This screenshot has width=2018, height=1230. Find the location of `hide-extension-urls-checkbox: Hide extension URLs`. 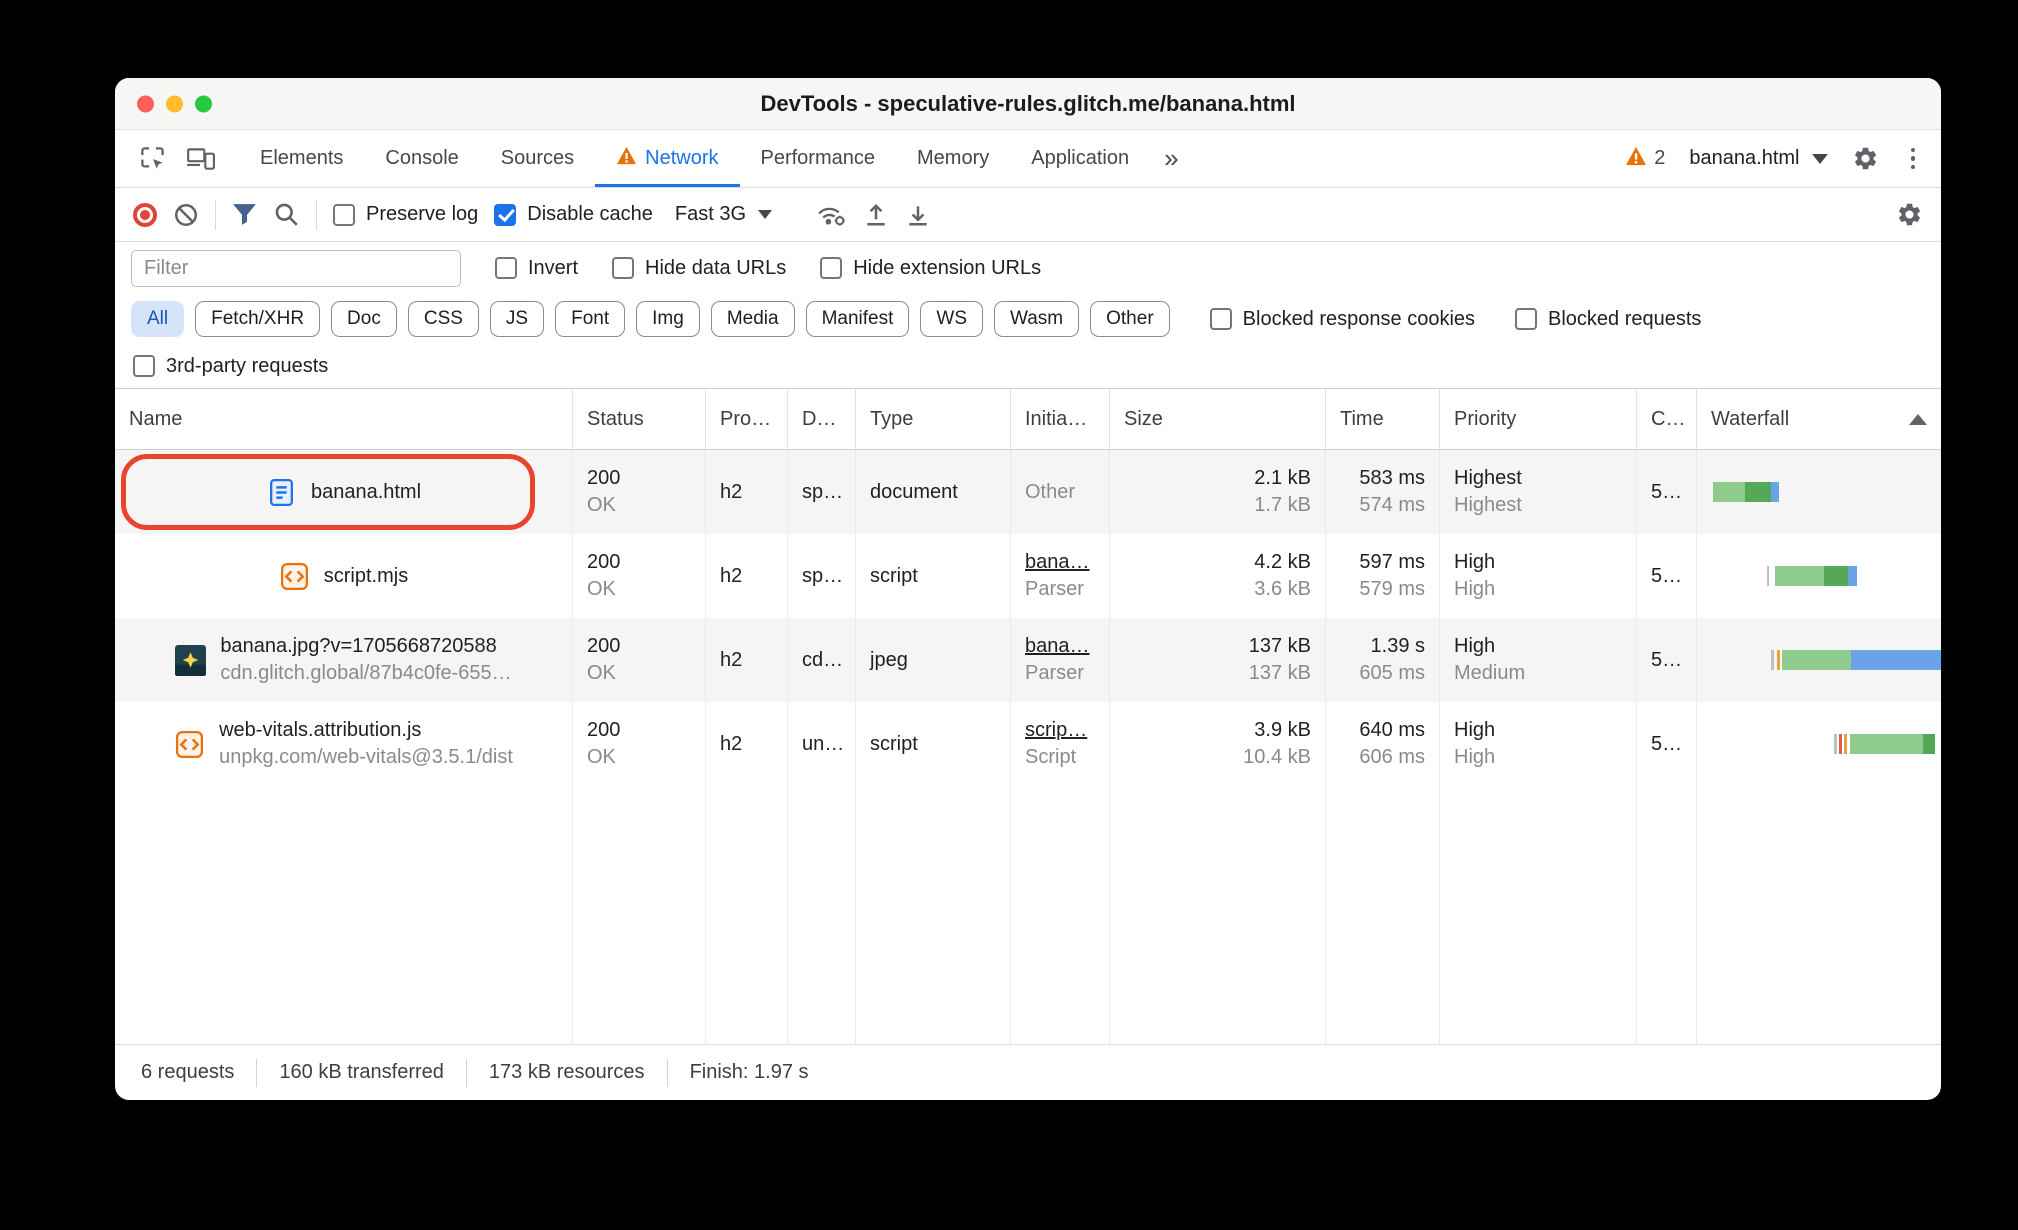

hide-extension-urls-checkbox: Hide extension URLs is located at coordinates (930, 268).